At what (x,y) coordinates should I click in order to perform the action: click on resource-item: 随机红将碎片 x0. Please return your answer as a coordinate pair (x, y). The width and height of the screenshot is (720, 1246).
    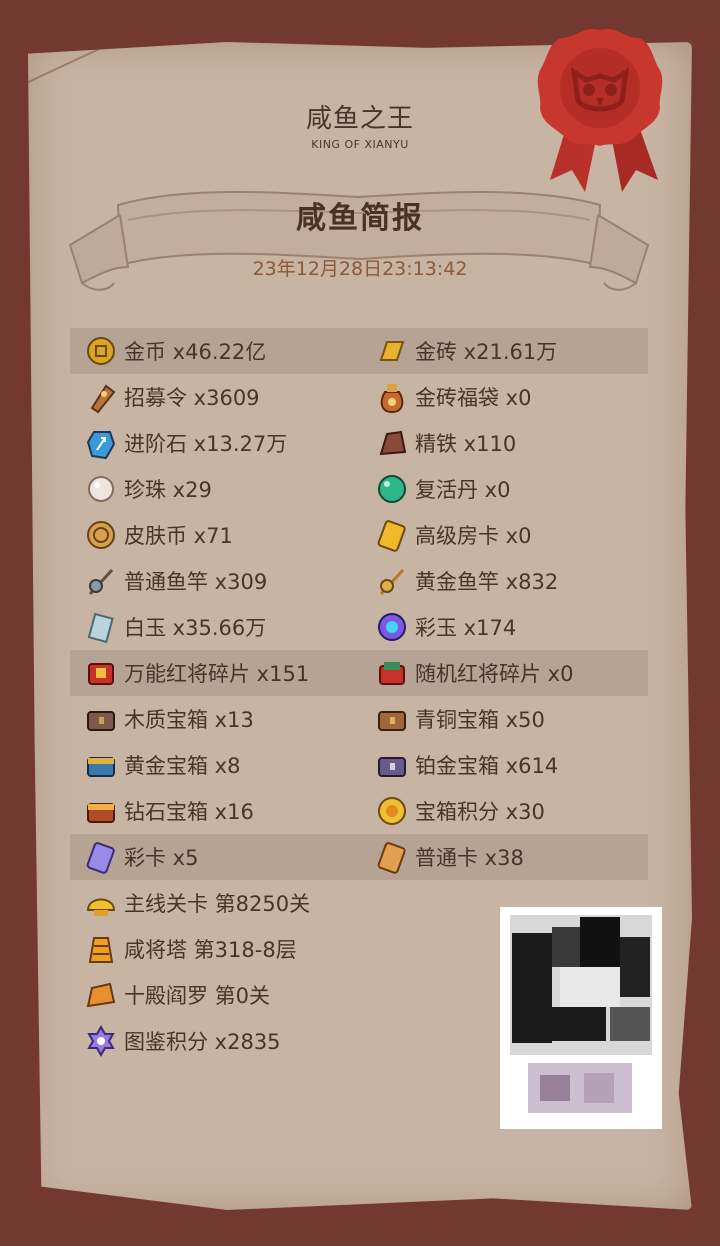
    Looking at the image, I should click on (474, 673).